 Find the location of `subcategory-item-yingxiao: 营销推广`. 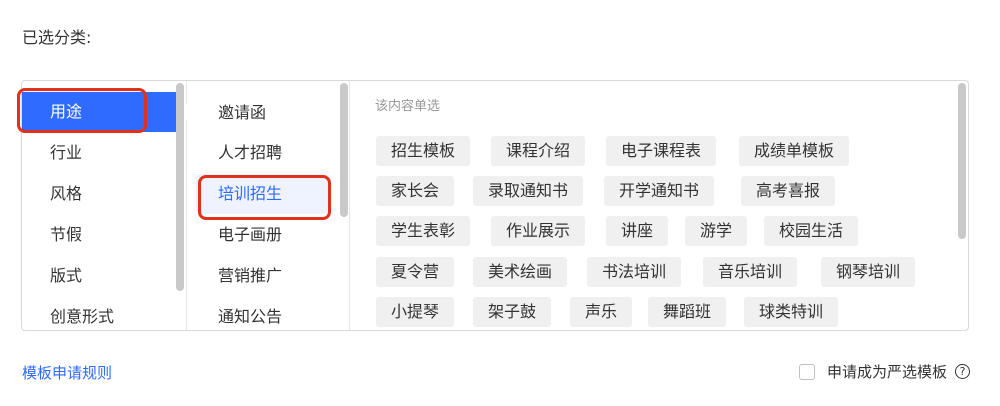

subcategory-item-yingxiao: 营销推广 is located at coordinates (263, 276).